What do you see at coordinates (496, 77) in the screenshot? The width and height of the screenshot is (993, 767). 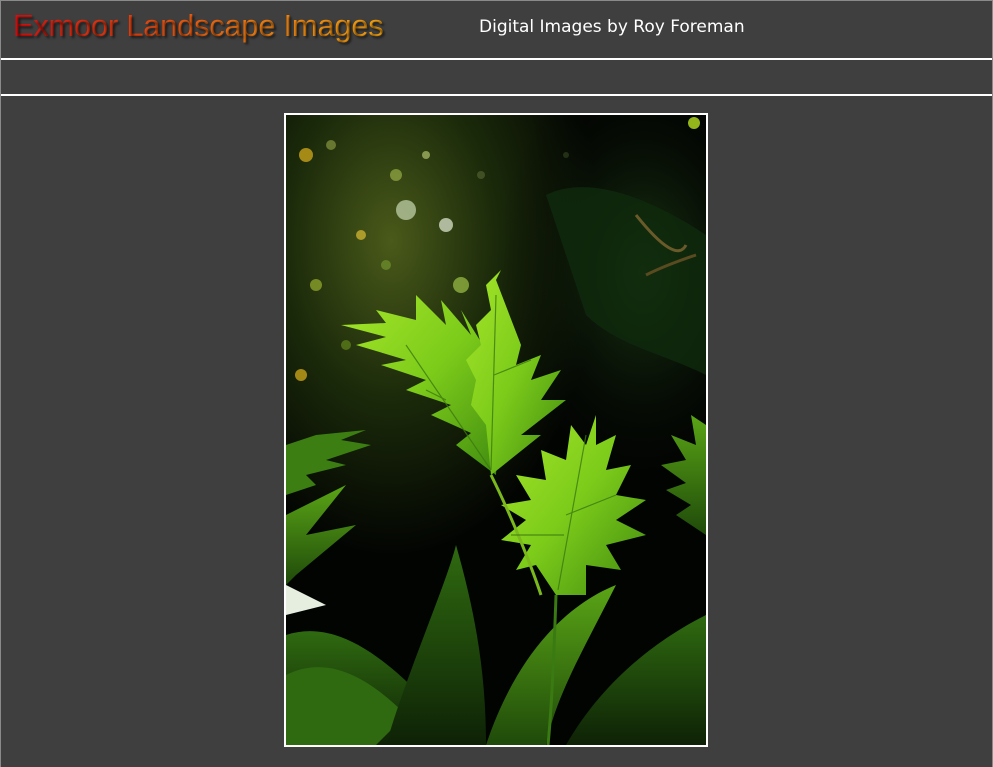 I see `nav-bar` at bounding box center [496, 77].